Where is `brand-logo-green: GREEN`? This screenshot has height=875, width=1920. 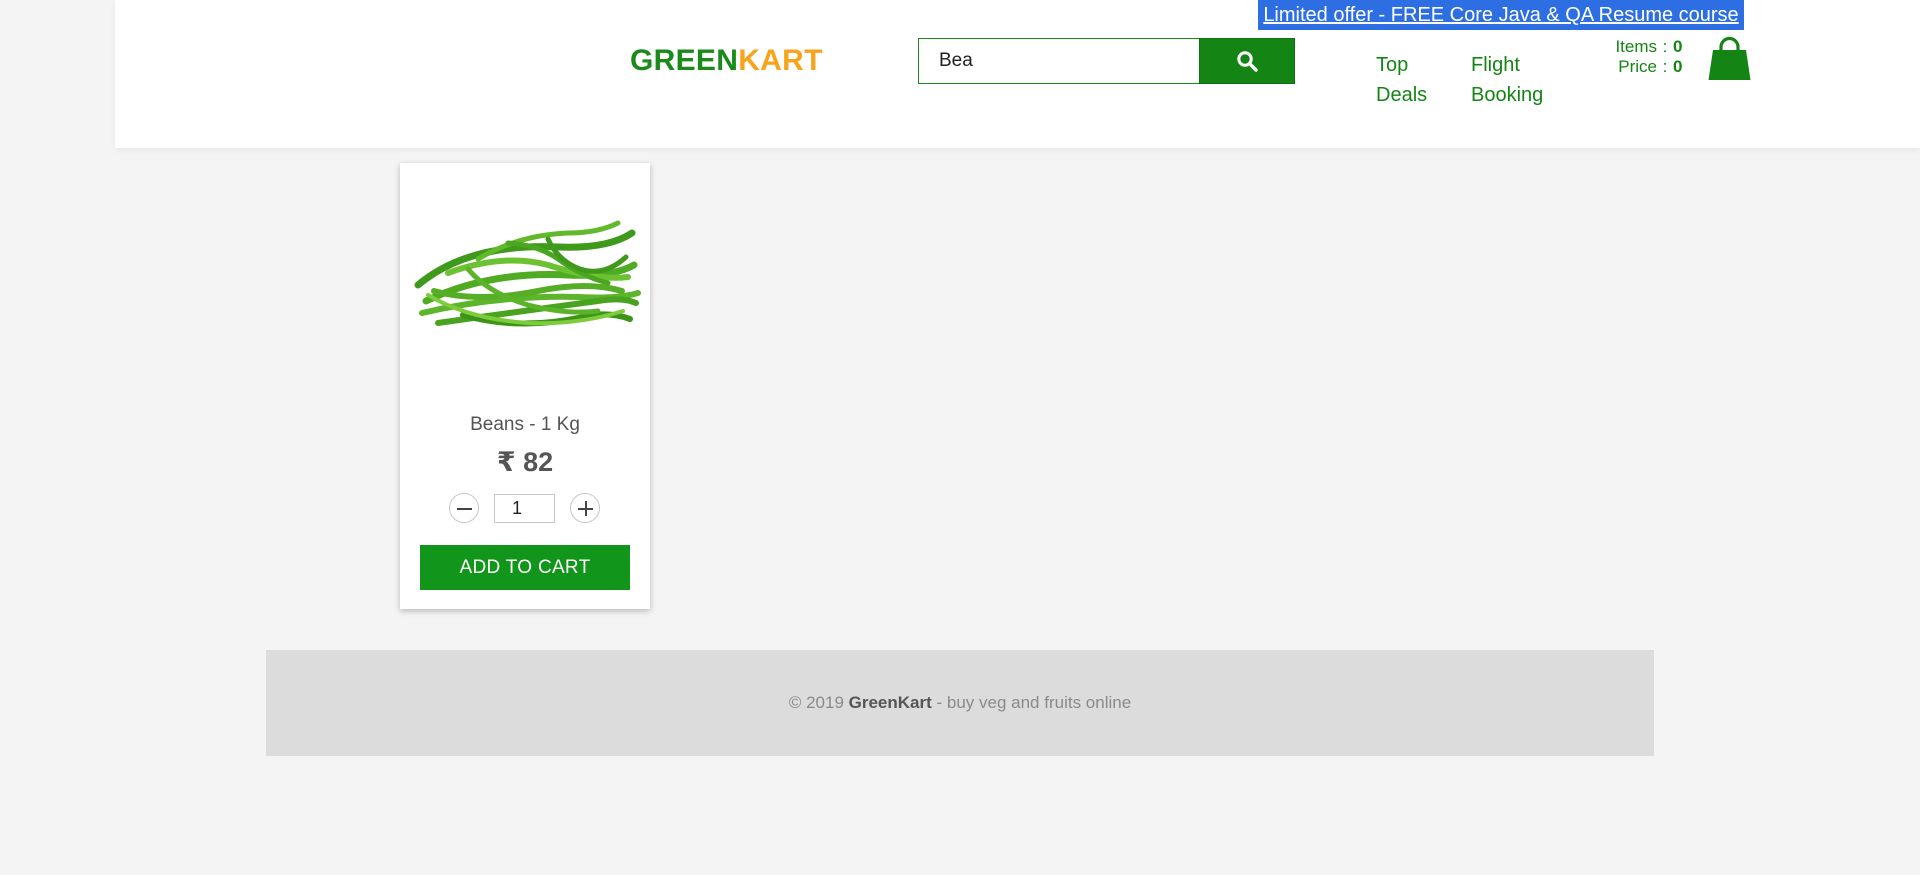 brand-logo-green: GREEN is located at coordinates (684, 60).